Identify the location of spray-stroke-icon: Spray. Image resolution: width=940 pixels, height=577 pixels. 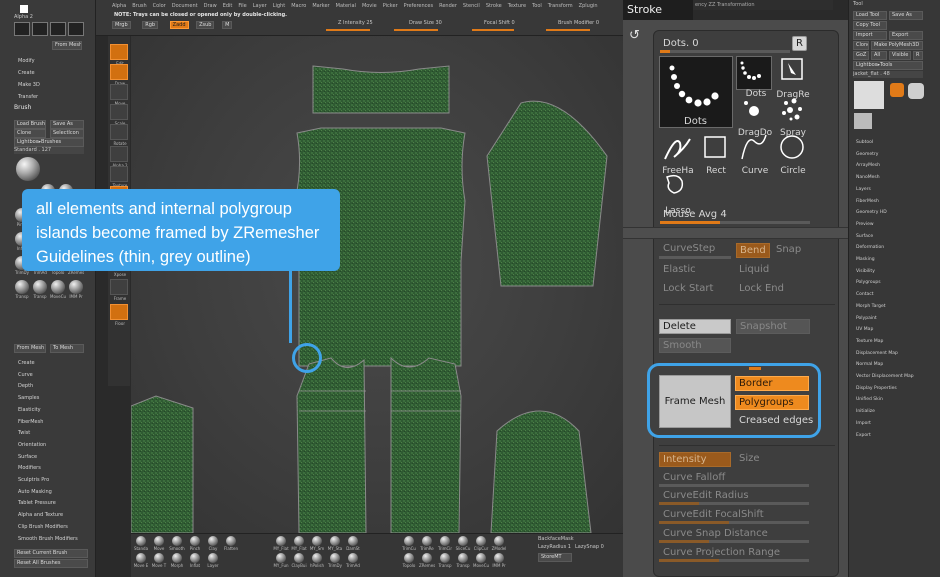
(792, 116).